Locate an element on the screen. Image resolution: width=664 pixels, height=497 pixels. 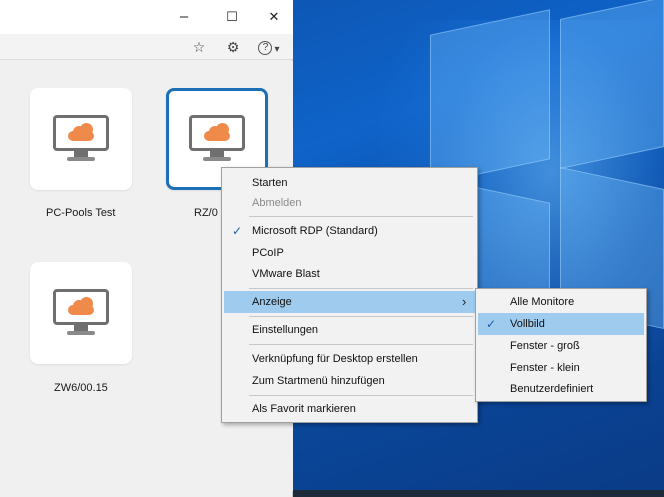
menu-item-start: Starten is located at coordinates (349, 183).